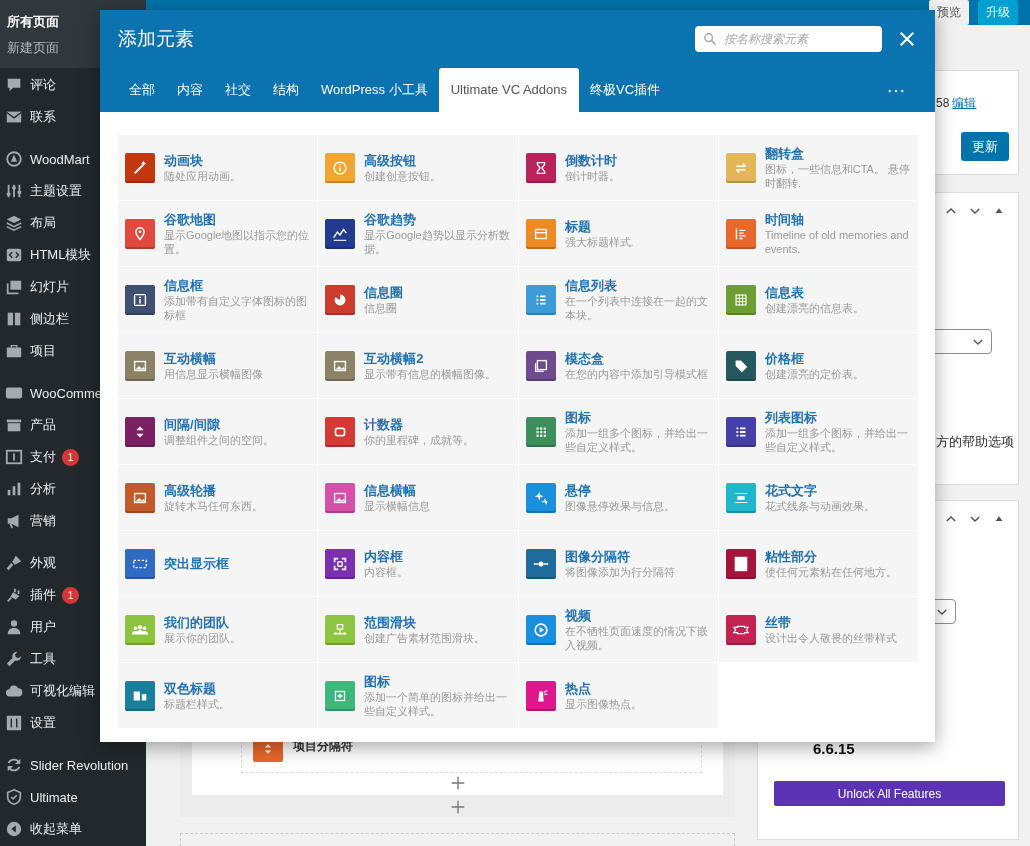 The image size is (1030, 846). I want to click on menu-item: 联系, so click(43, 117).